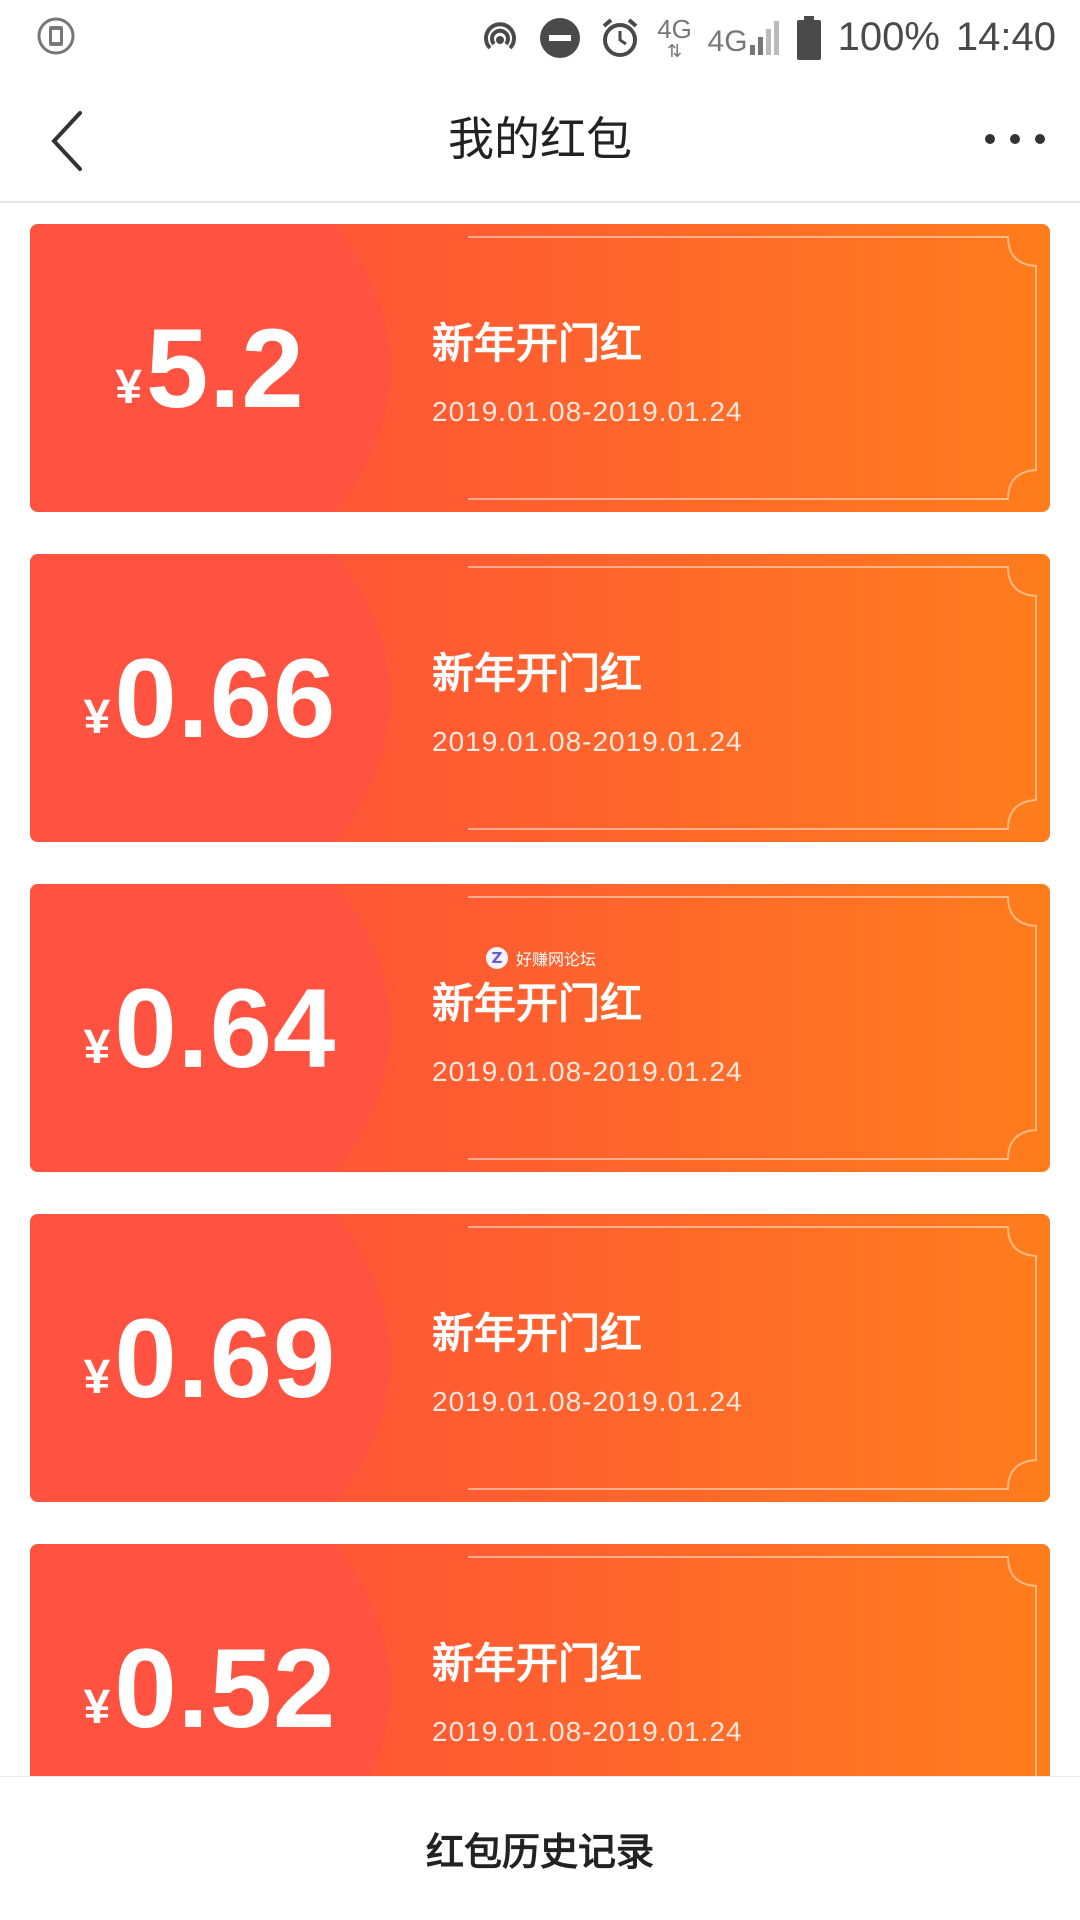  I want to click on amount-value: 0.69, so click(225, 1358).